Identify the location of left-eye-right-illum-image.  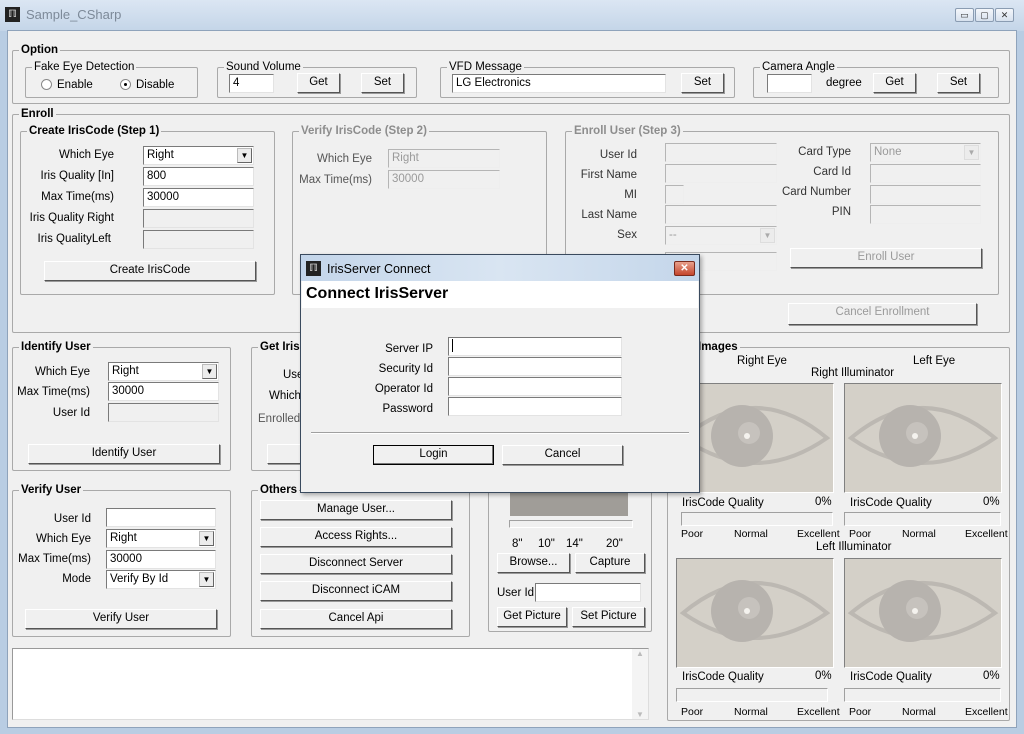
(923, 438).